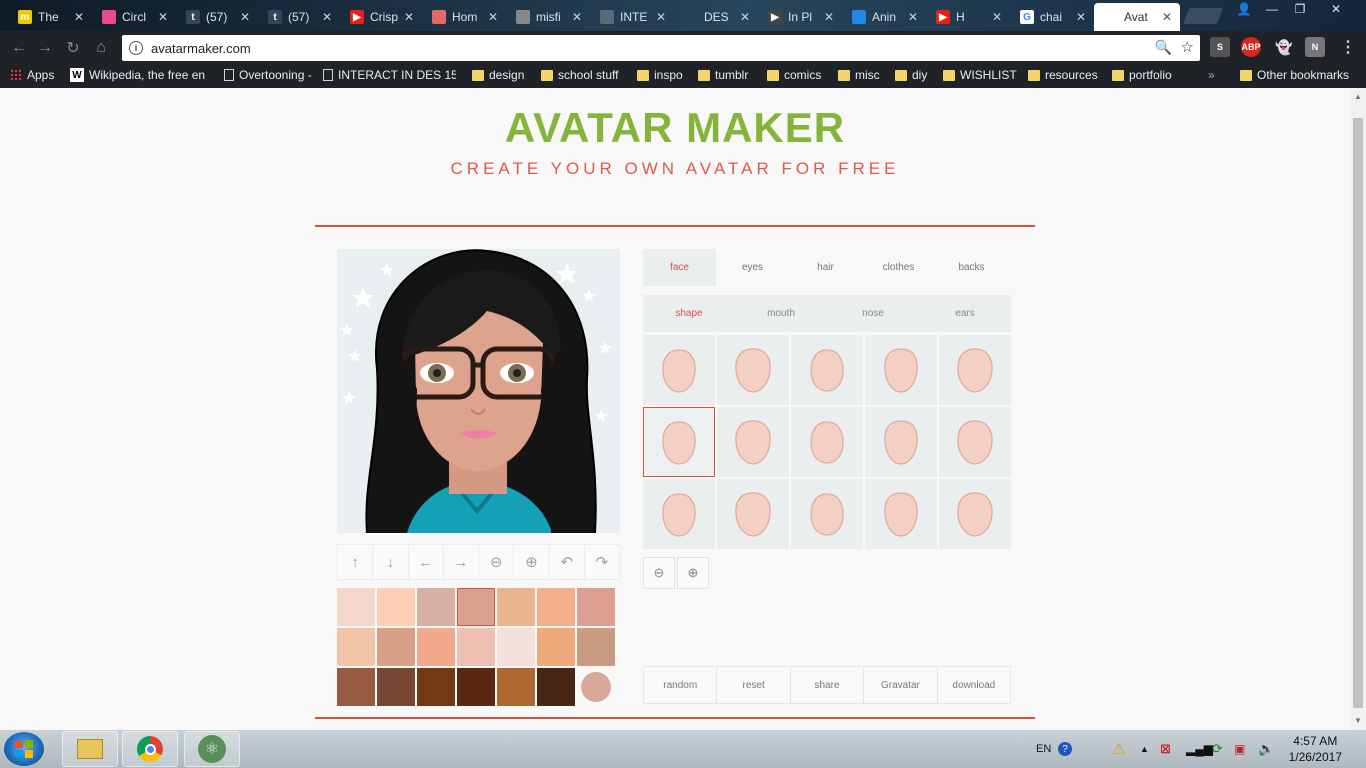 The height and width of the screenshot is (768, 1366). Describe the element at coordinates (1043, 749) in the screenshot. I see `language-indicator: EN` at that location.